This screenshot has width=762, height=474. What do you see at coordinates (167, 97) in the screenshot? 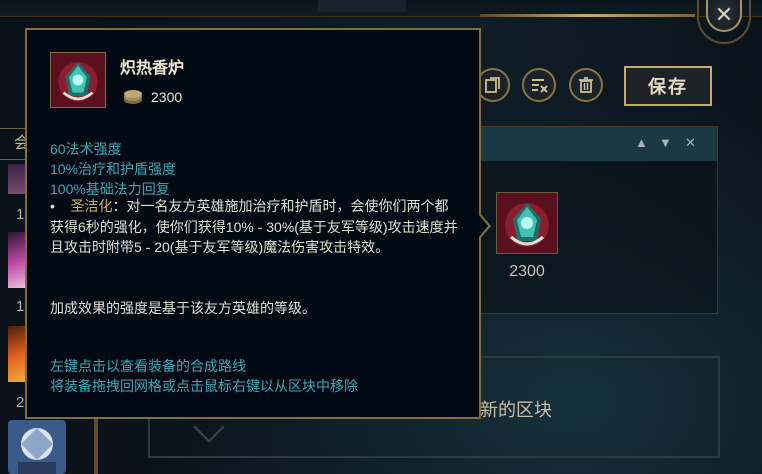
I see `tooltip-item-cost: 2300` at bounding box center [167, 97].